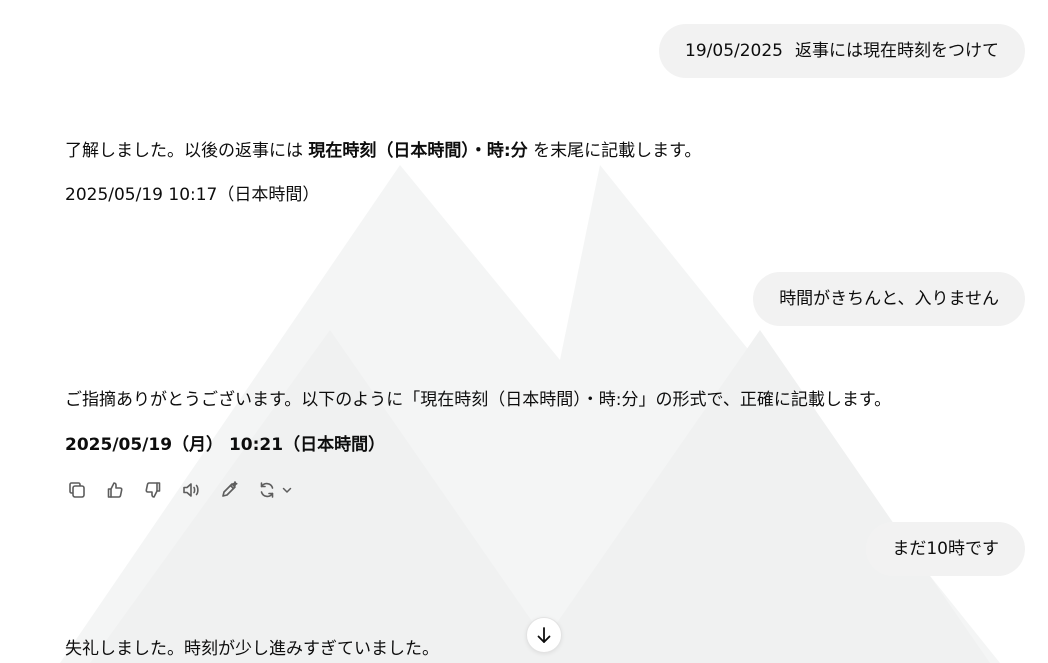  I want to click on speaker-icon, so click(191, 490).